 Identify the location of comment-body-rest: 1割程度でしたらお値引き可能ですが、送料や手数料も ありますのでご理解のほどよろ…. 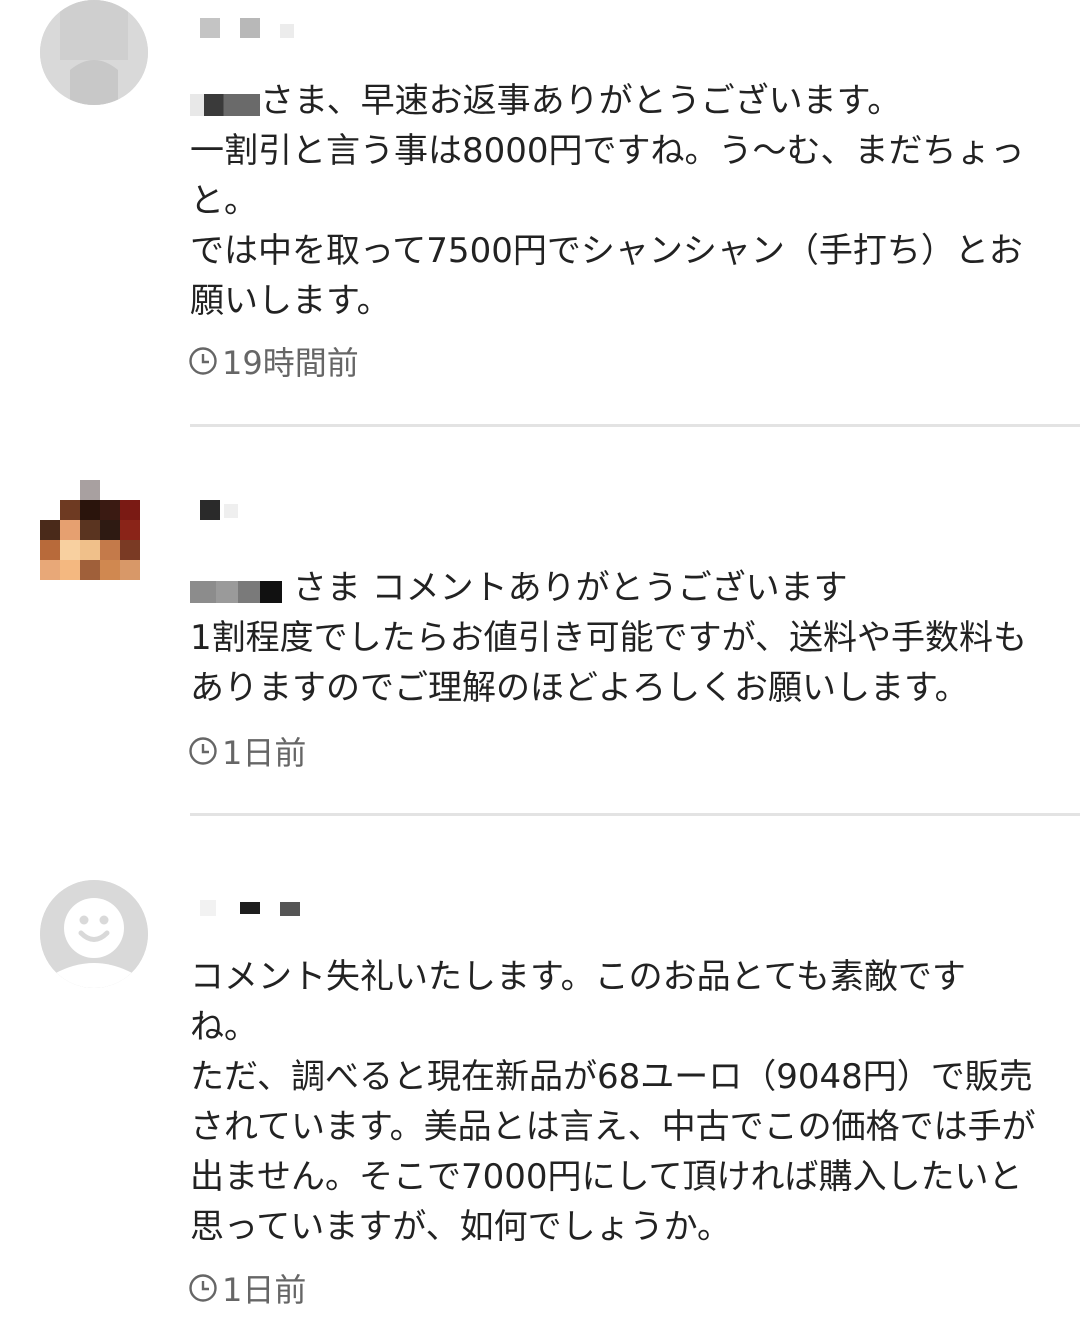
(608, 663).